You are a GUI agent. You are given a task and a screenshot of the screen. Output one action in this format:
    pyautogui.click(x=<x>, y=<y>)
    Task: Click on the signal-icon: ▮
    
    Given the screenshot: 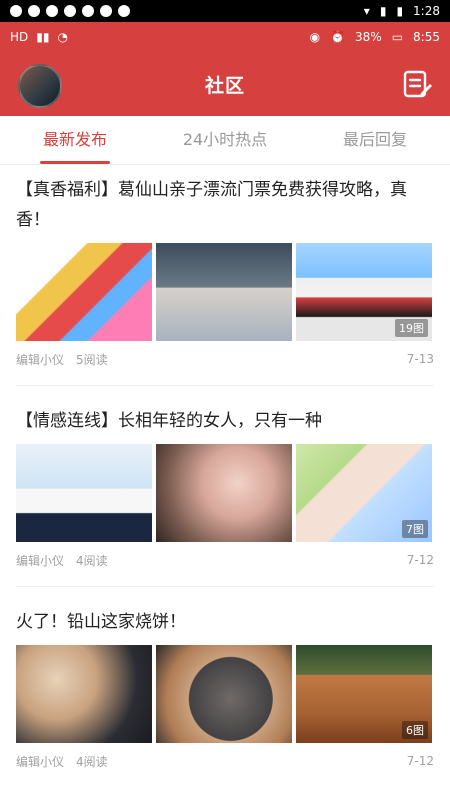 What is the action you would take?
    pyautogui.click(x=383, y=11)
    